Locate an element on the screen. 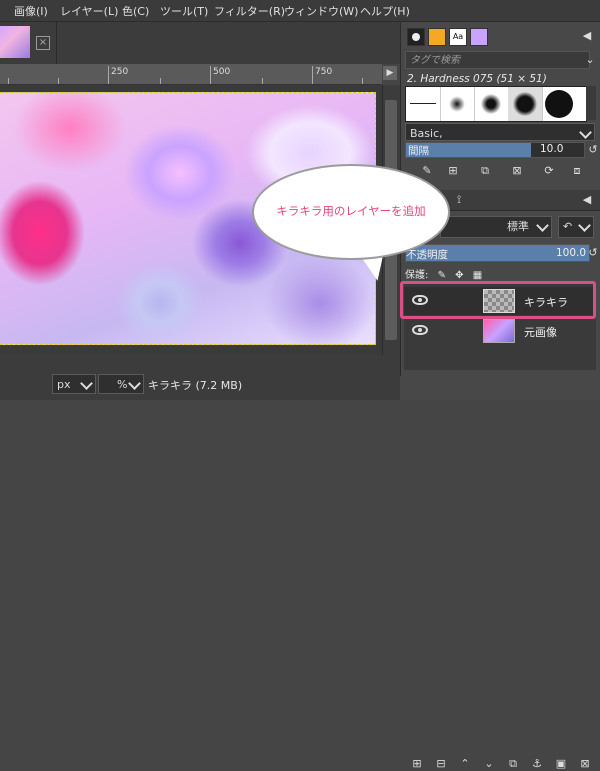 The image size is (600, 771). image-menu-arrow-icon: ▶ is located at coordinates (390, 73).